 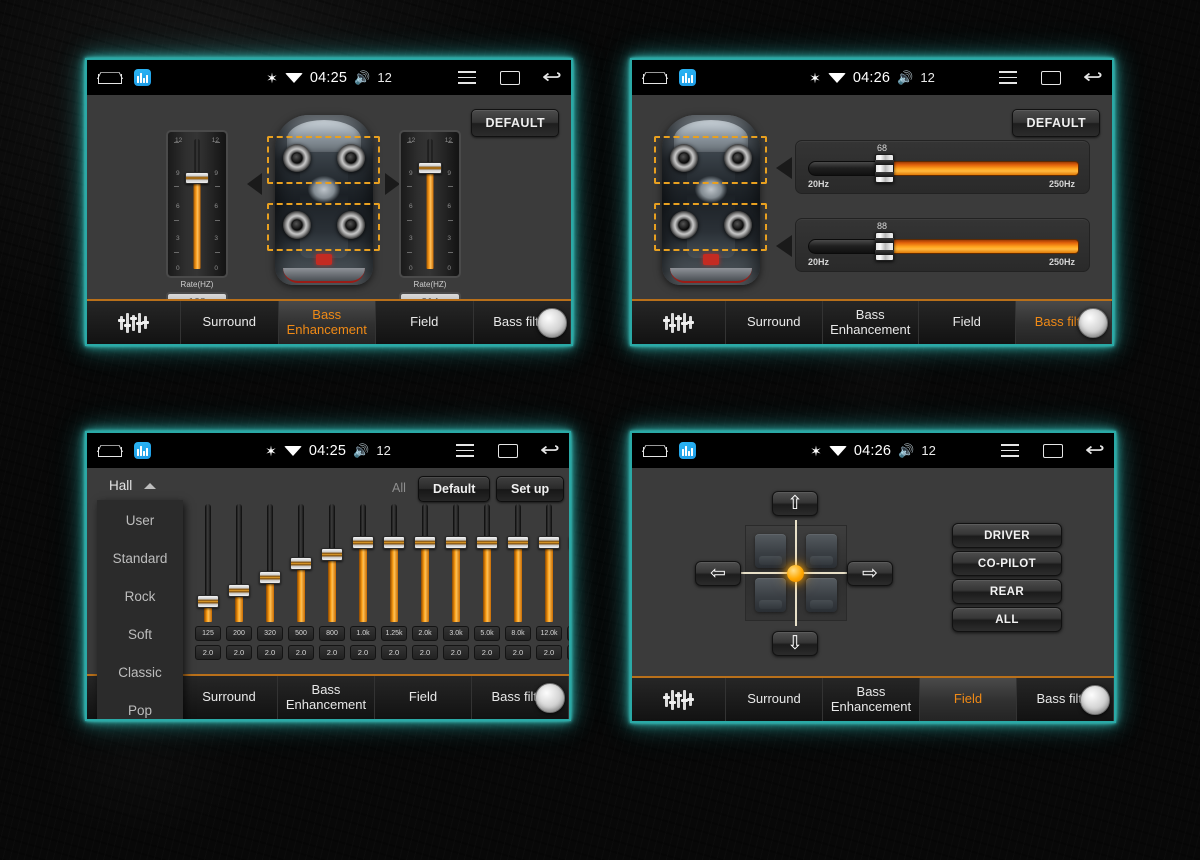 I want to click on preset-selector: Hall, so click(x=133, y=485).